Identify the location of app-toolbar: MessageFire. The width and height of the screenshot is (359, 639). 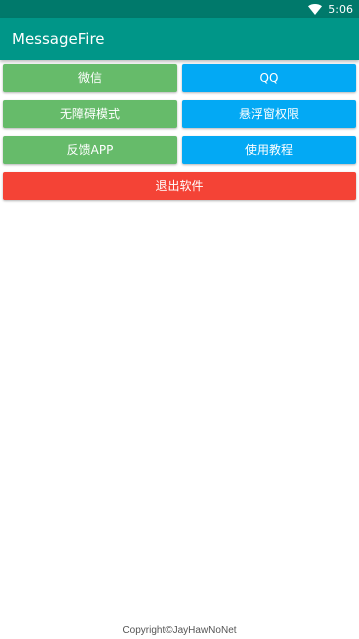
(179, 39).